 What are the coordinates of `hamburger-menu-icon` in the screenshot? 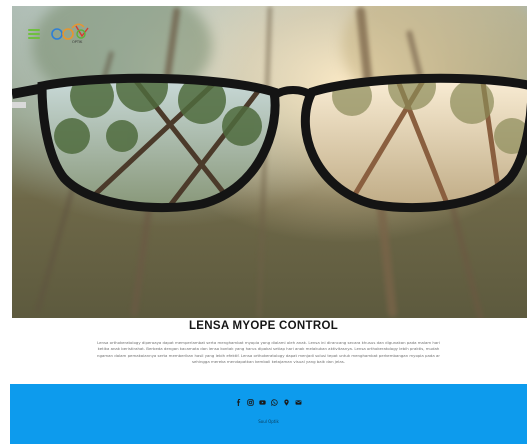 It's located at (34, 34).